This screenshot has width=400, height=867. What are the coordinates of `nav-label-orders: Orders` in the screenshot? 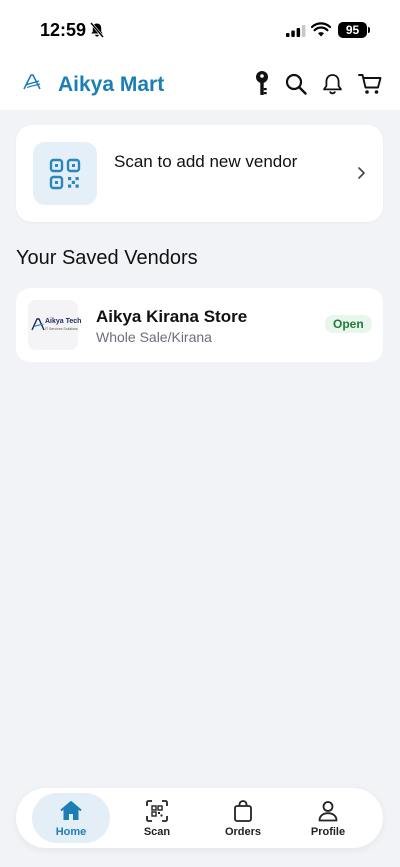 It's located at (243, 832).